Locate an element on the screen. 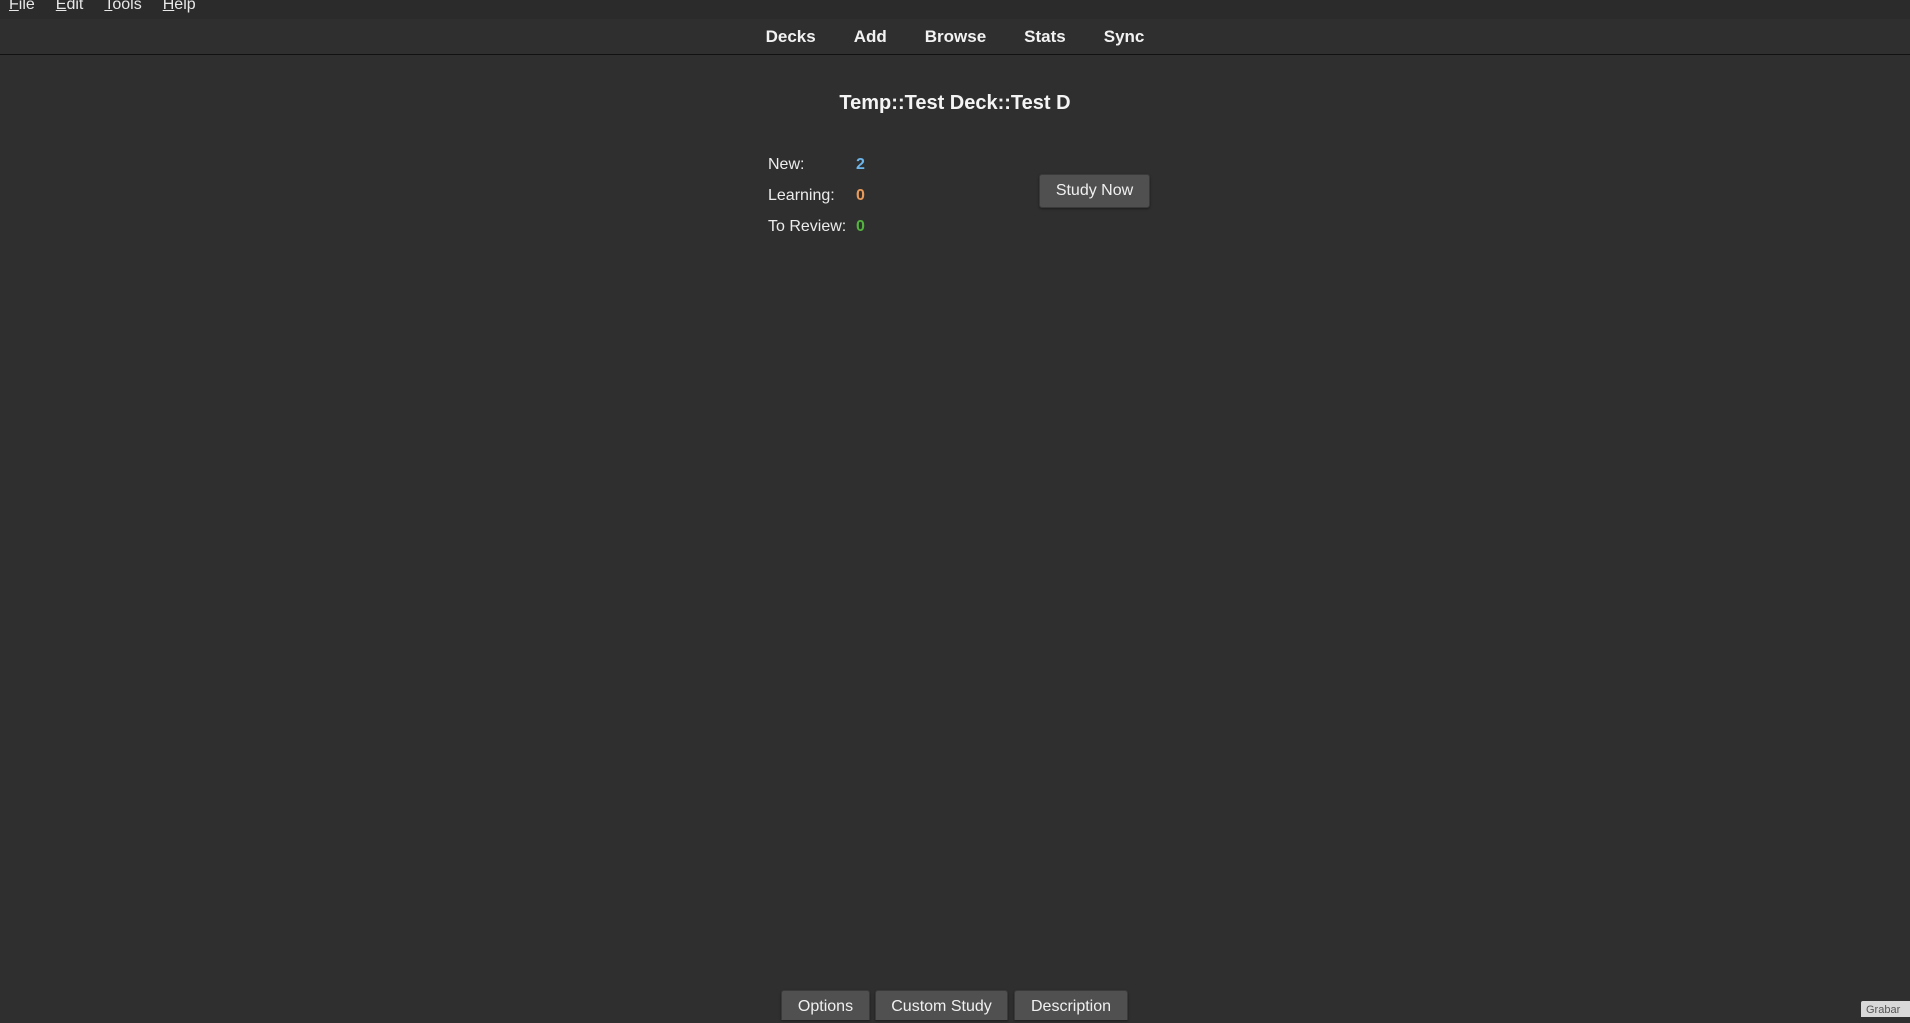  review-count-row: To Review: 0 is located at coordinates (816, 226).